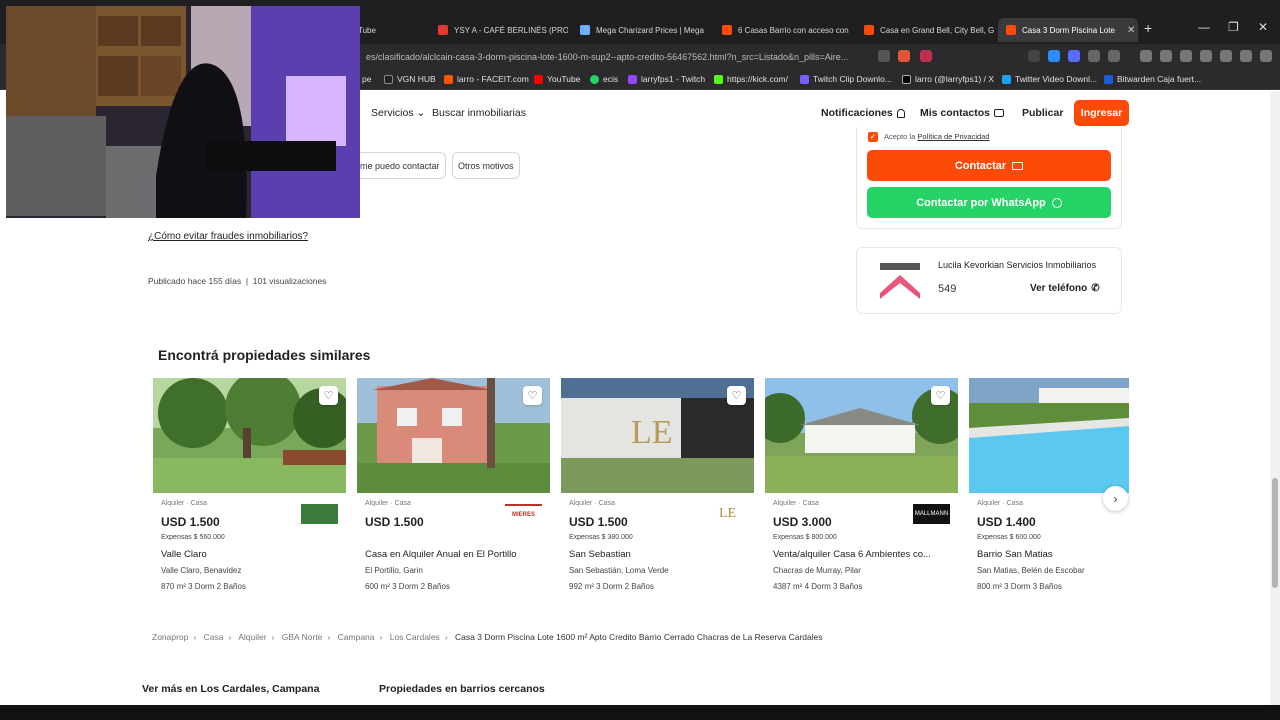 The height and width of the screenshot is (720, 1280). I want to click on copilot-icon, so click(1226, 56).